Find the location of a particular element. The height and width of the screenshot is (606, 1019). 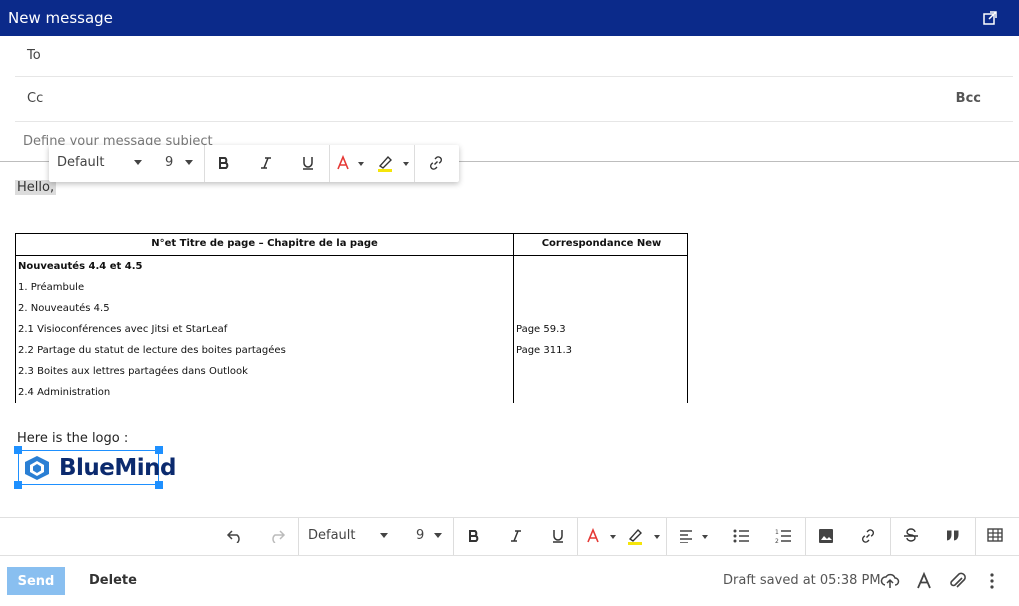

delete-button: Delete is located at coordinates (113, 580).